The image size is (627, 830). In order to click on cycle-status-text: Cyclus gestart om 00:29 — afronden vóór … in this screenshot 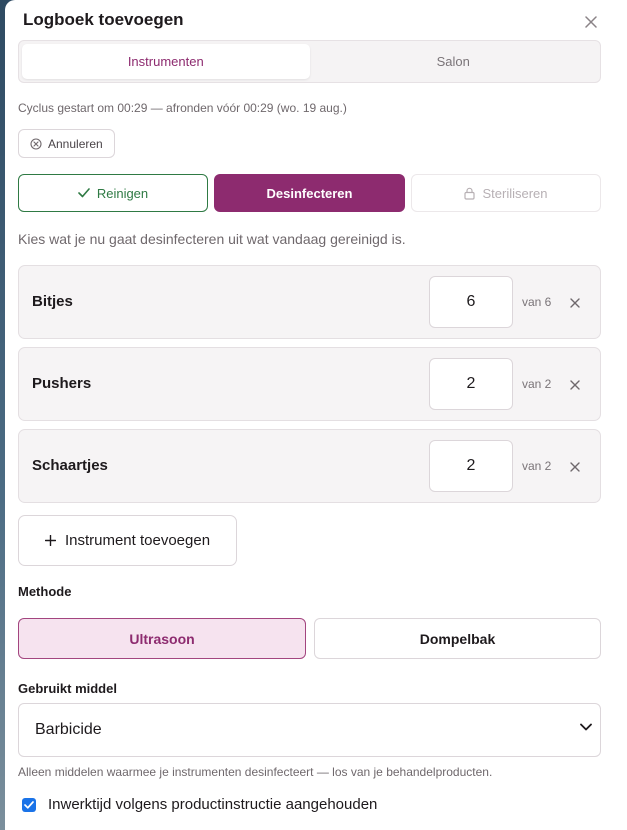, I will do `click(182, 108)`.